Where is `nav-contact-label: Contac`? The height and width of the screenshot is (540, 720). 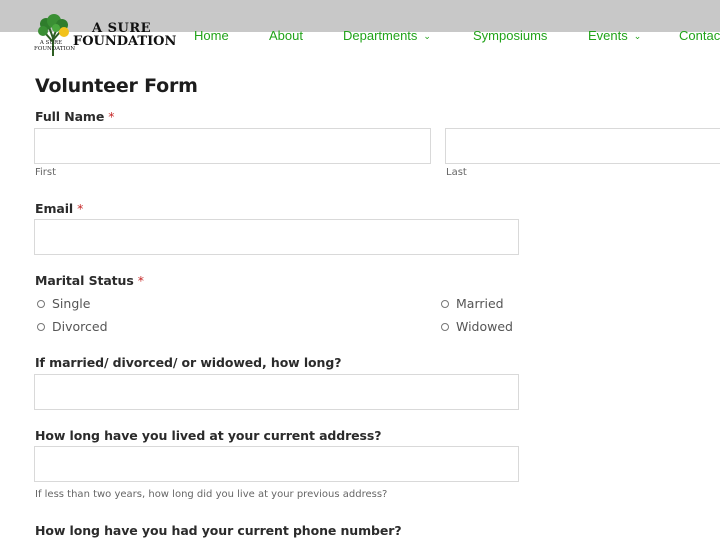 nav-contact-label: Contac is located at coordinates (699, 35).